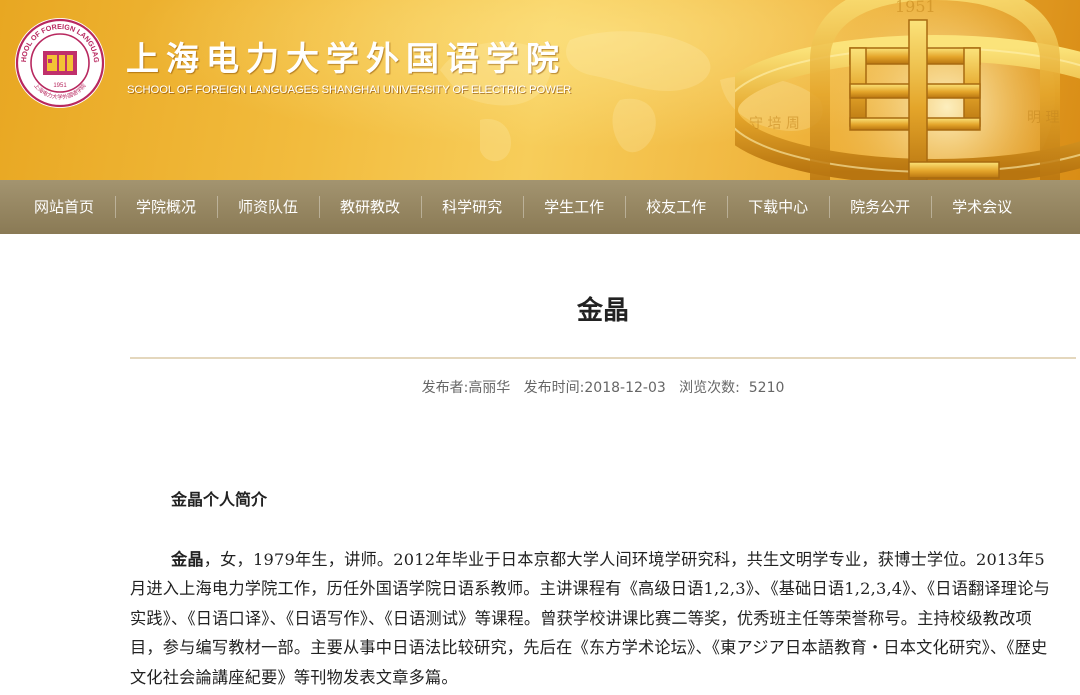  I want to click on date-label: 发布时间:, so click(554, 388).